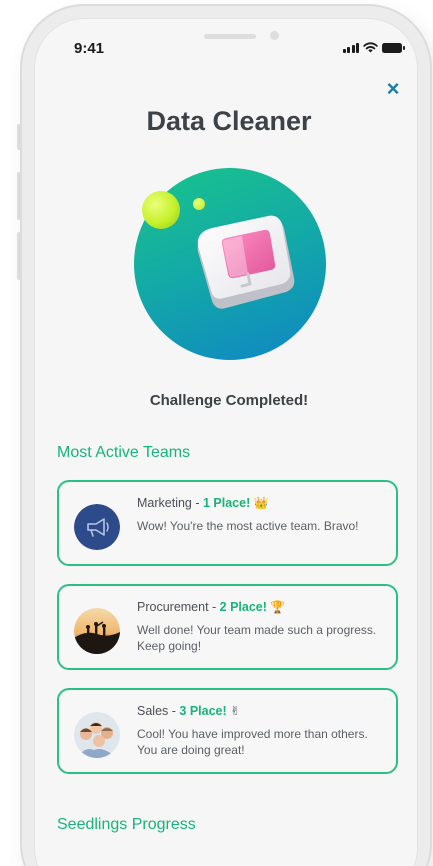  What do you see at coordinates (261, 503) in the screenshot?
I see `crown-icon: 👑` at bounding box center [261, 503].